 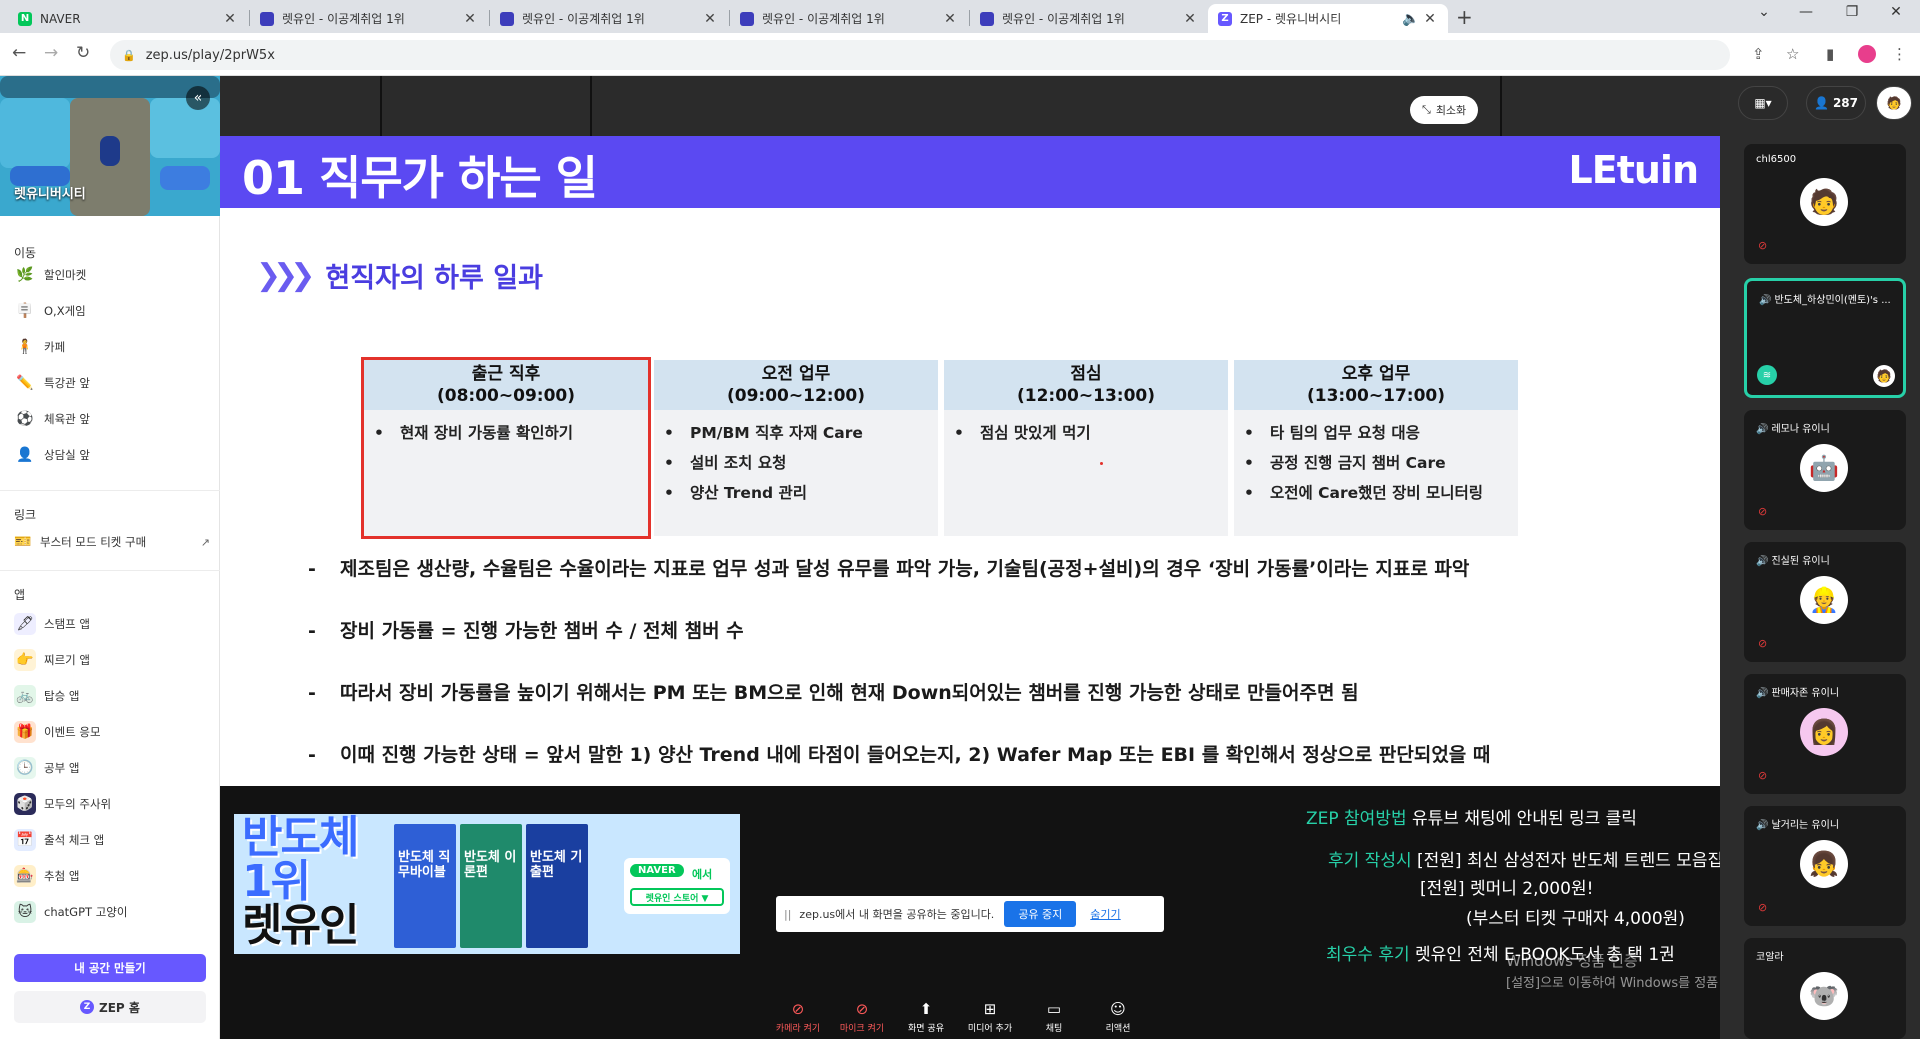 What do you see at coordinates (23, 542) in the screenshot?
I see `ticket-icon: 🎫` at bounding box center [23, 542].